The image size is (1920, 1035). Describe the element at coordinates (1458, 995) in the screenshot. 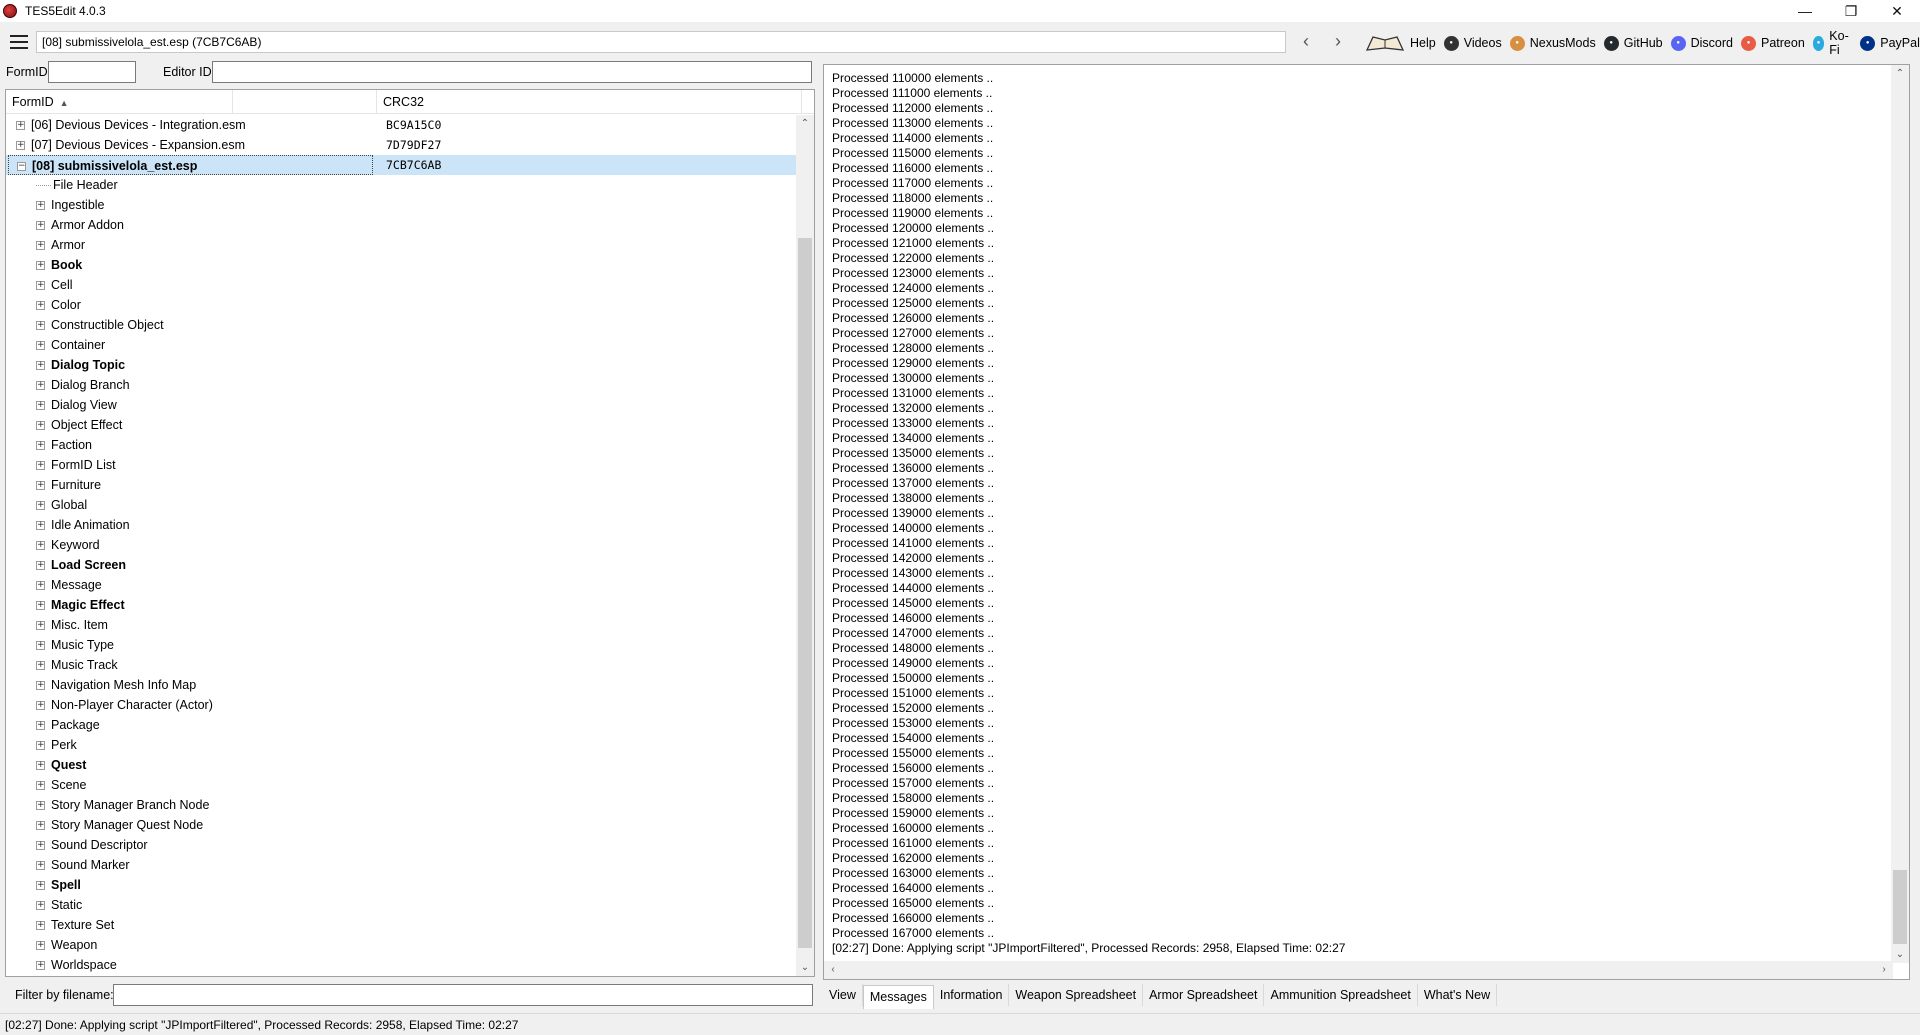

I see `tab-what-s-new: What's New` at that location.